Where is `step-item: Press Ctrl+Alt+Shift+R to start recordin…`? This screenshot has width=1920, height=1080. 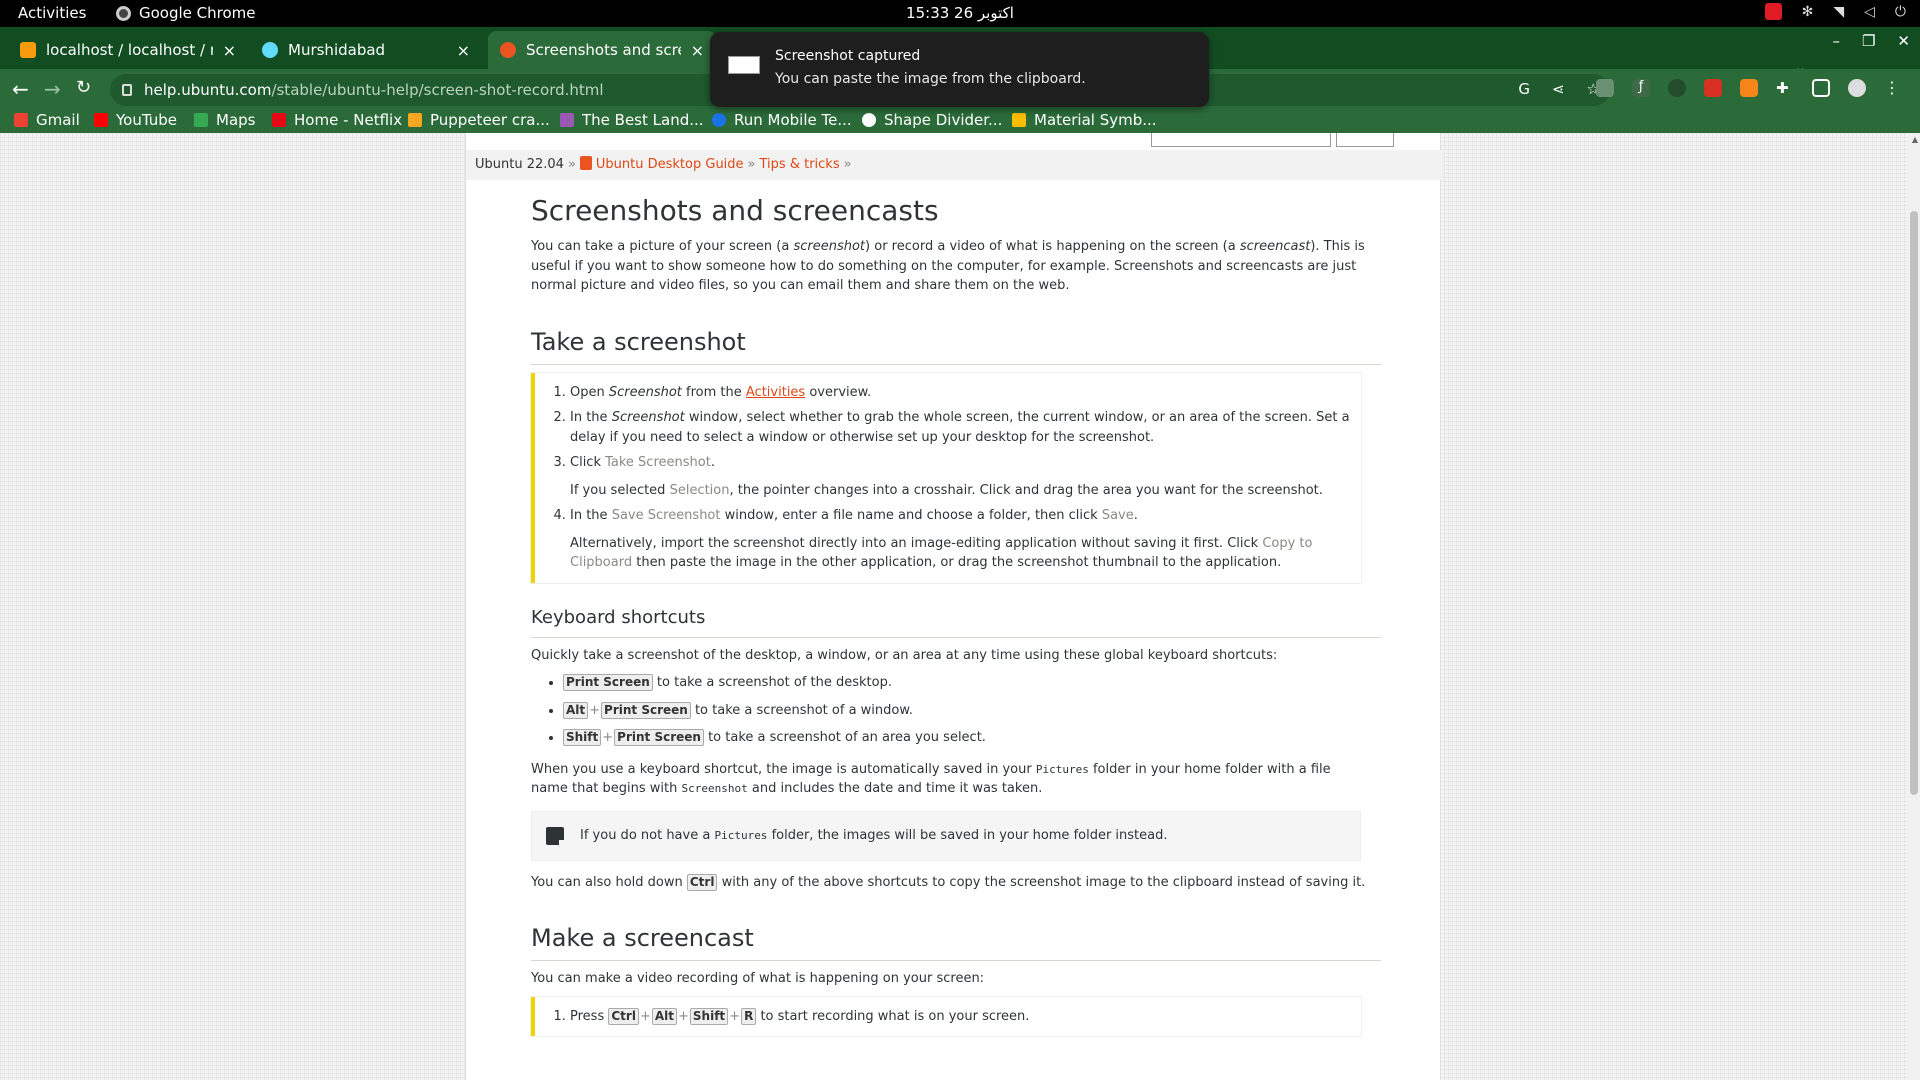 step-item: Press Ctrl+Alt+Shift+R to start recordin… is located at coordinates (960, 1017).